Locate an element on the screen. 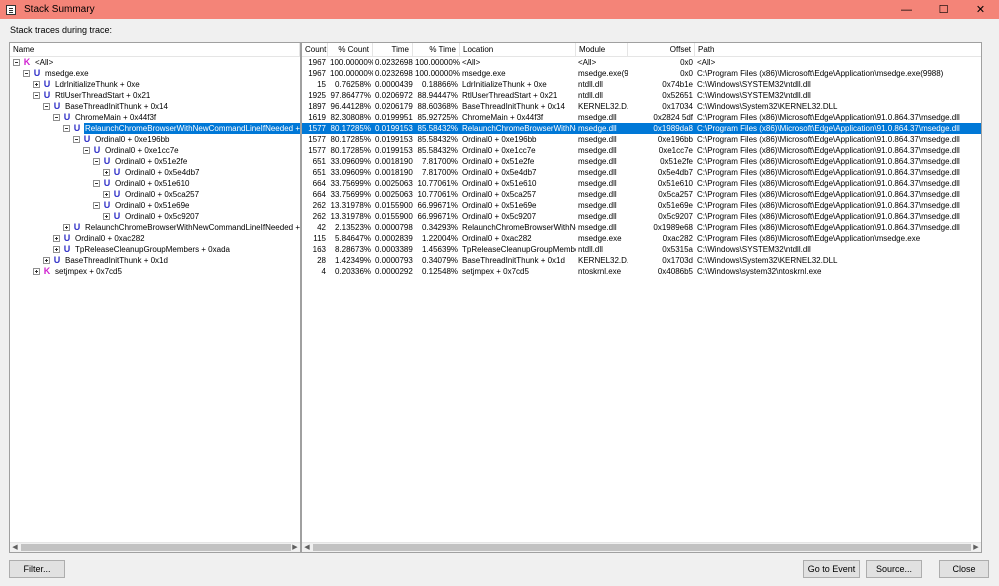  column-header-module: Module is located at coordinates (602, 50).